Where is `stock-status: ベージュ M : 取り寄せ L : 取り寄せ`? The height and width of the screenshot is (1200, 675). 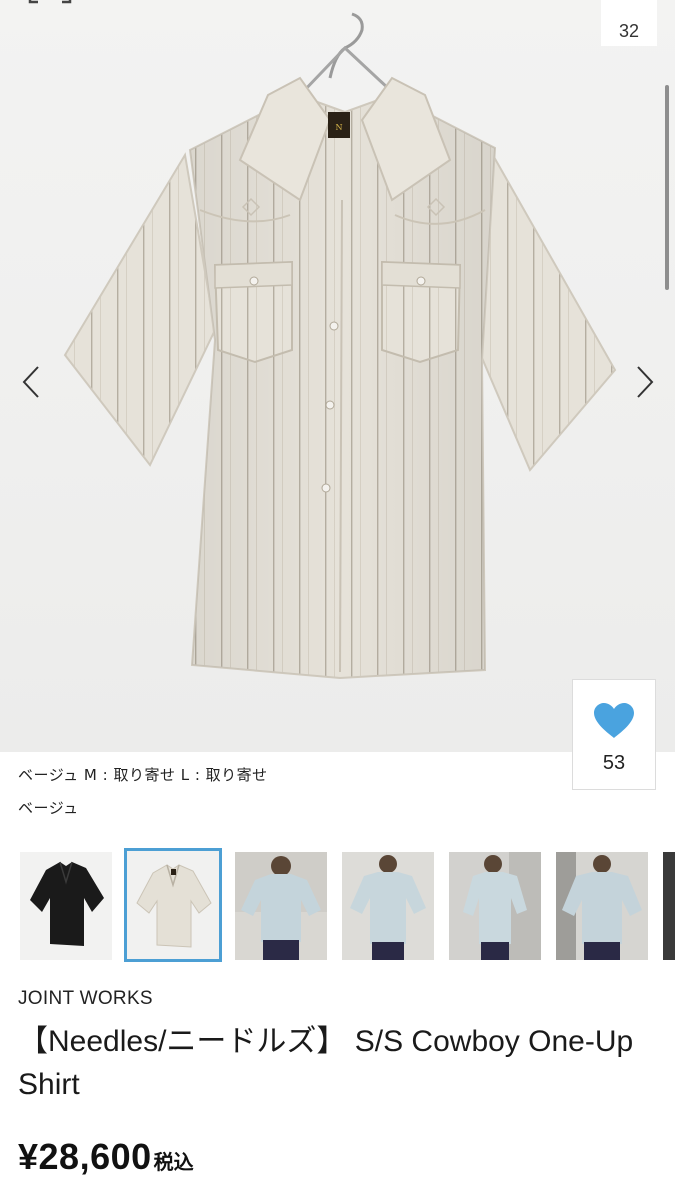
stock-status: ベージュ M : 取り寄せ L : 取り寄せ is located at coordinates (143, 775).